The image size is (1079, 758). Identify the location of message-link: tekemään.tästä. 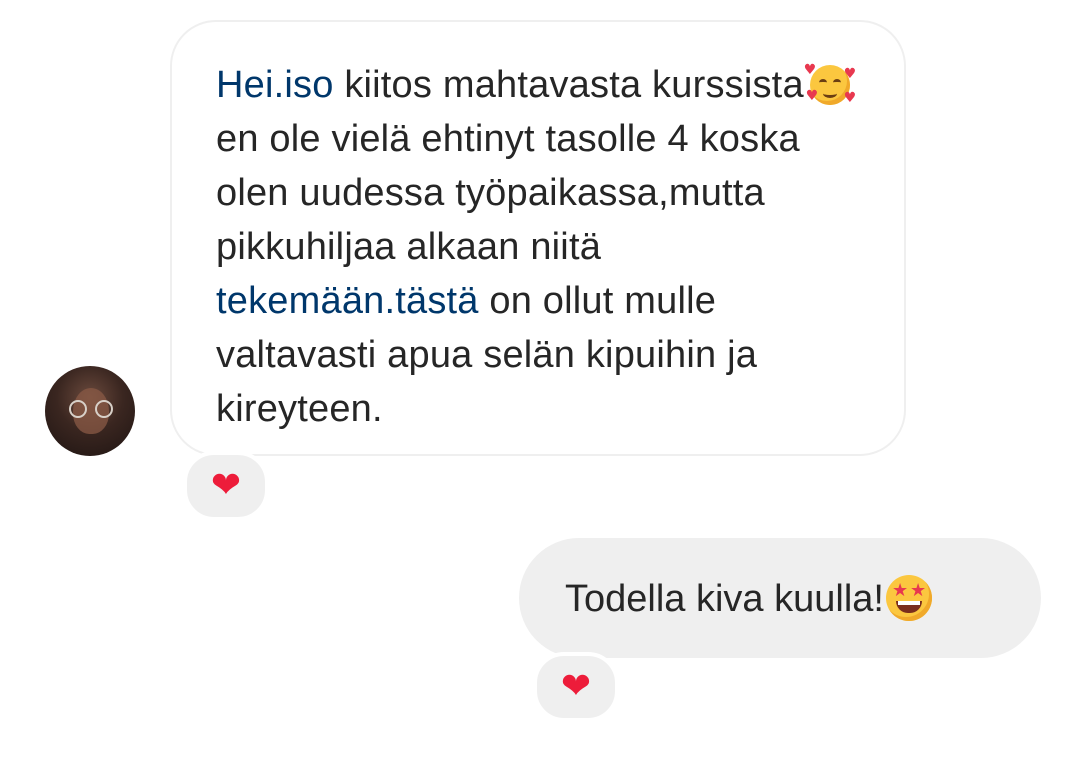
(347, 301).